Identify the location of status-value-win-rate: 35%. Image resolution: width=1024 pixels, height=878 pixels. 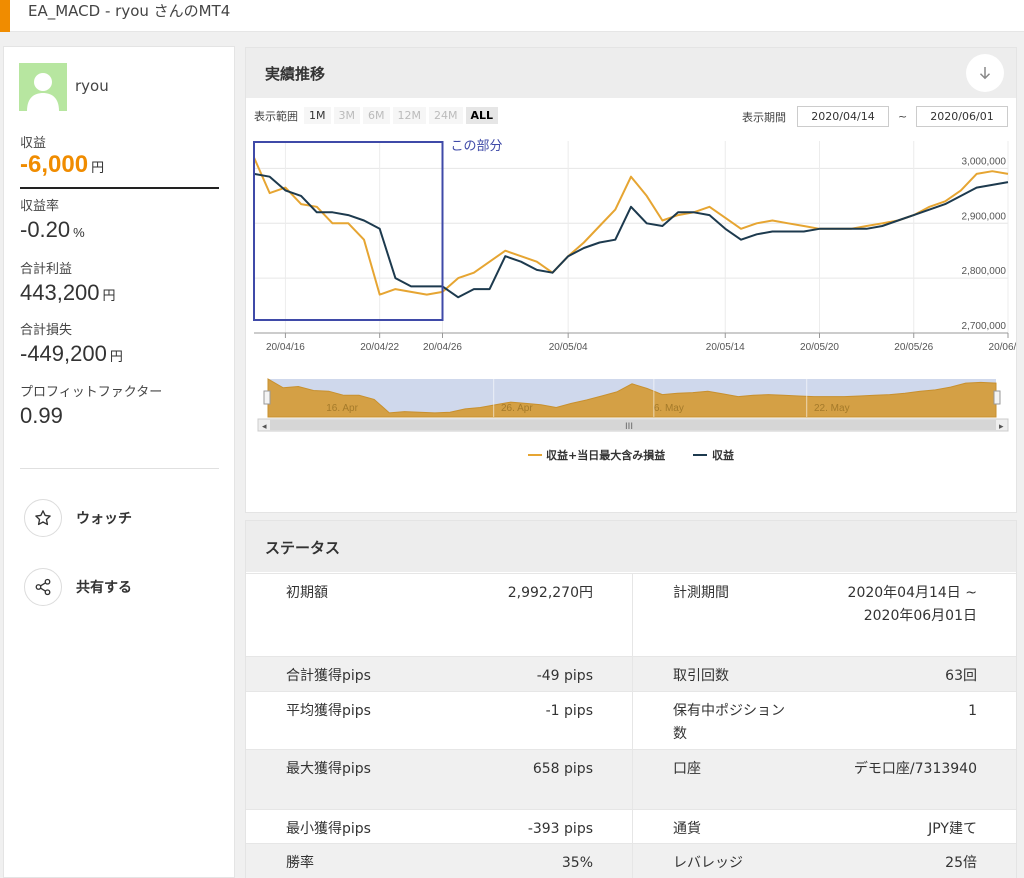
(577, 863).